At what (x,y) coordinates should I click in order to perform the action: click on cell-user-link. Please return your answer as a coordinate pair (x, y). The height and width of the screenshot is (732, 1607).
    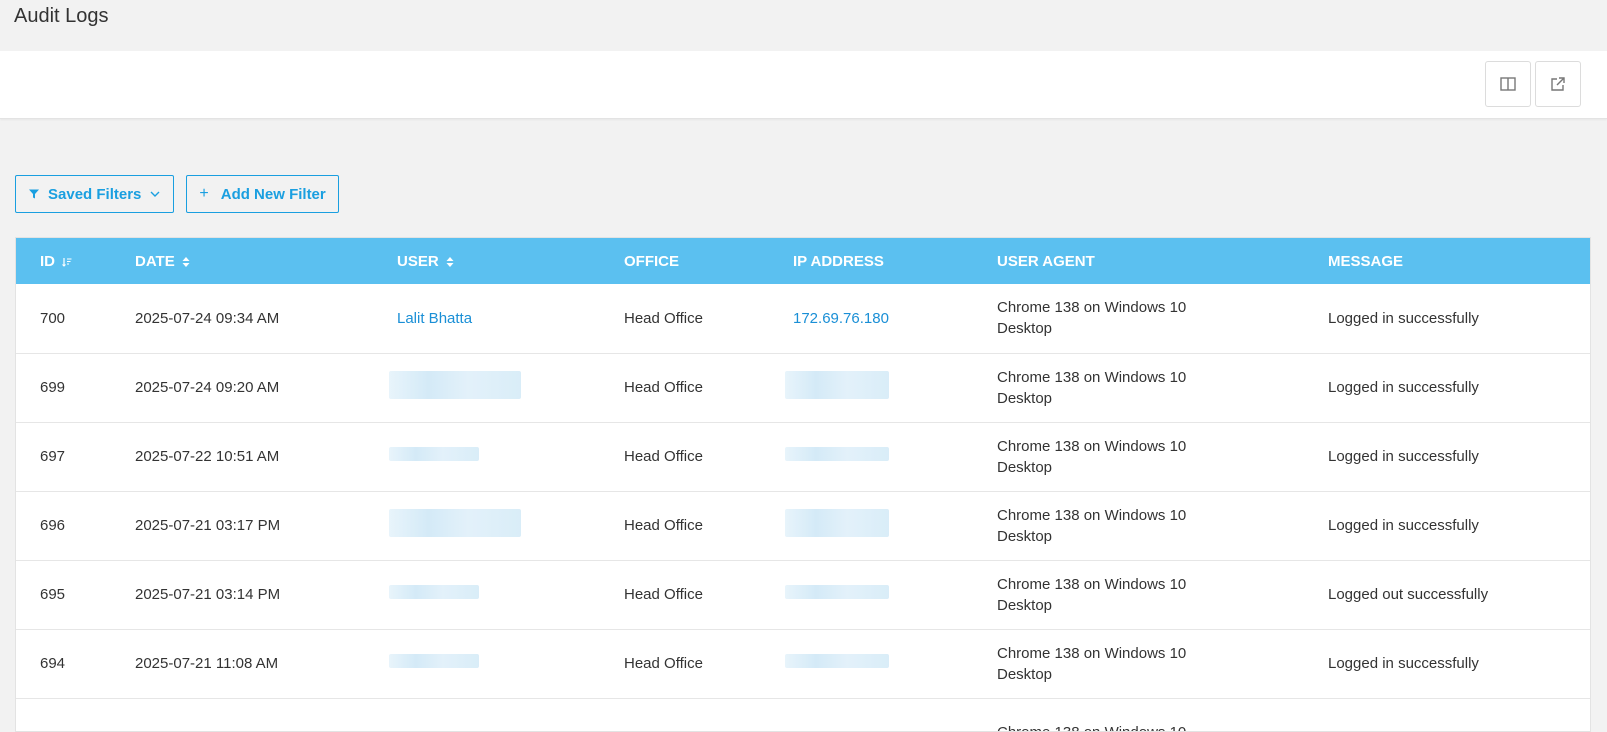
    Looking at the image, I should click on (486, 714).